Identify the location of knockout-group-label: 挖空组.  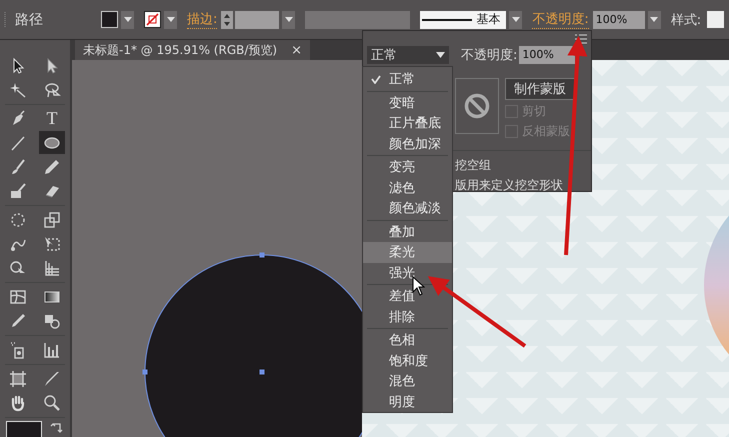
(473, 165).